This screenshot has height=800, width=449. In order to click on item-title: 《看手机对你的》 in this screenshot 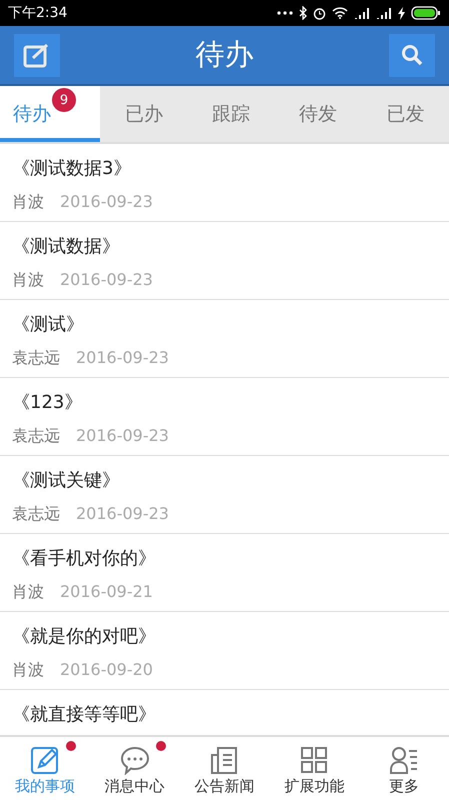, I will do `click(84, 559)`.